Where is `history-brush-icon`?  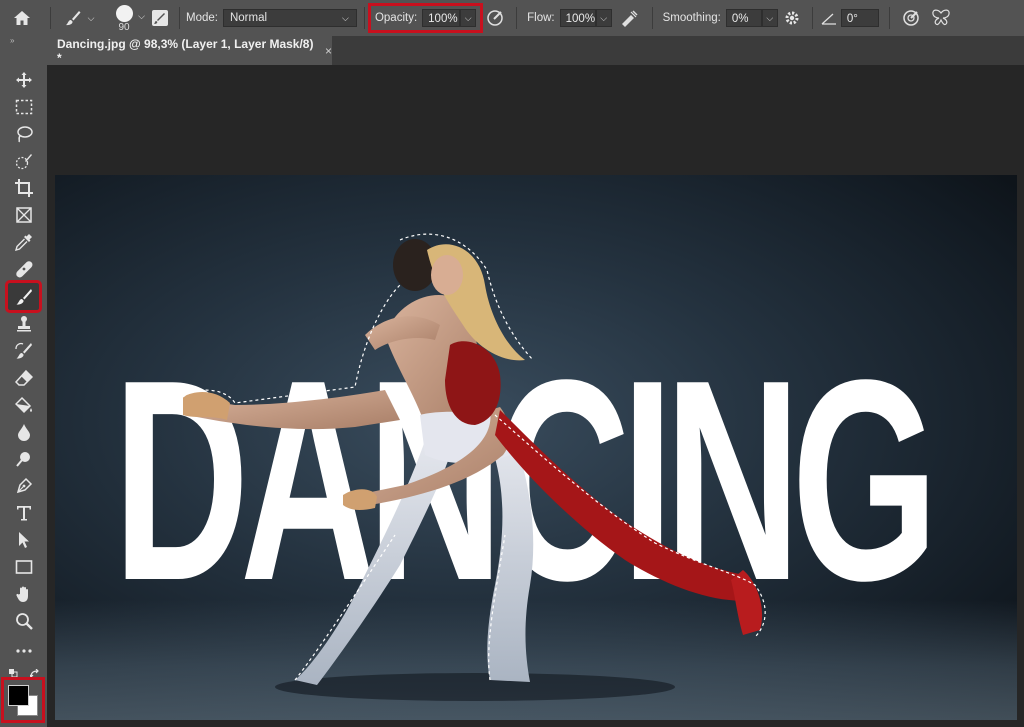
history-brush-icon is located at coordinates (23, 350).